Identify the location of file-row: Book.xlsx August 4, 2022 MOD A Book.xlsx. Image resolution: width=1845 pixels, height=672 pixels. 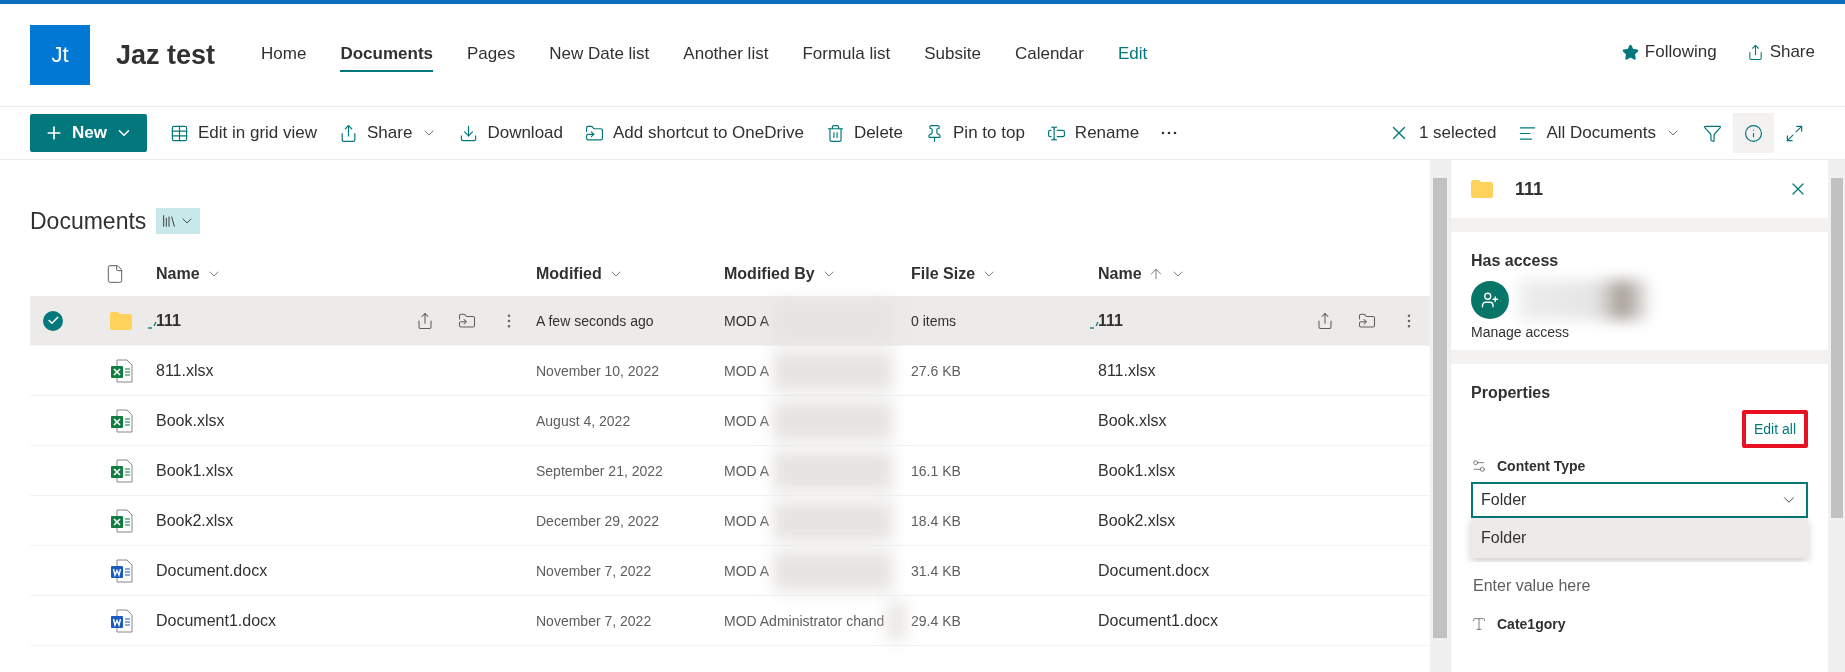
(730, 421).